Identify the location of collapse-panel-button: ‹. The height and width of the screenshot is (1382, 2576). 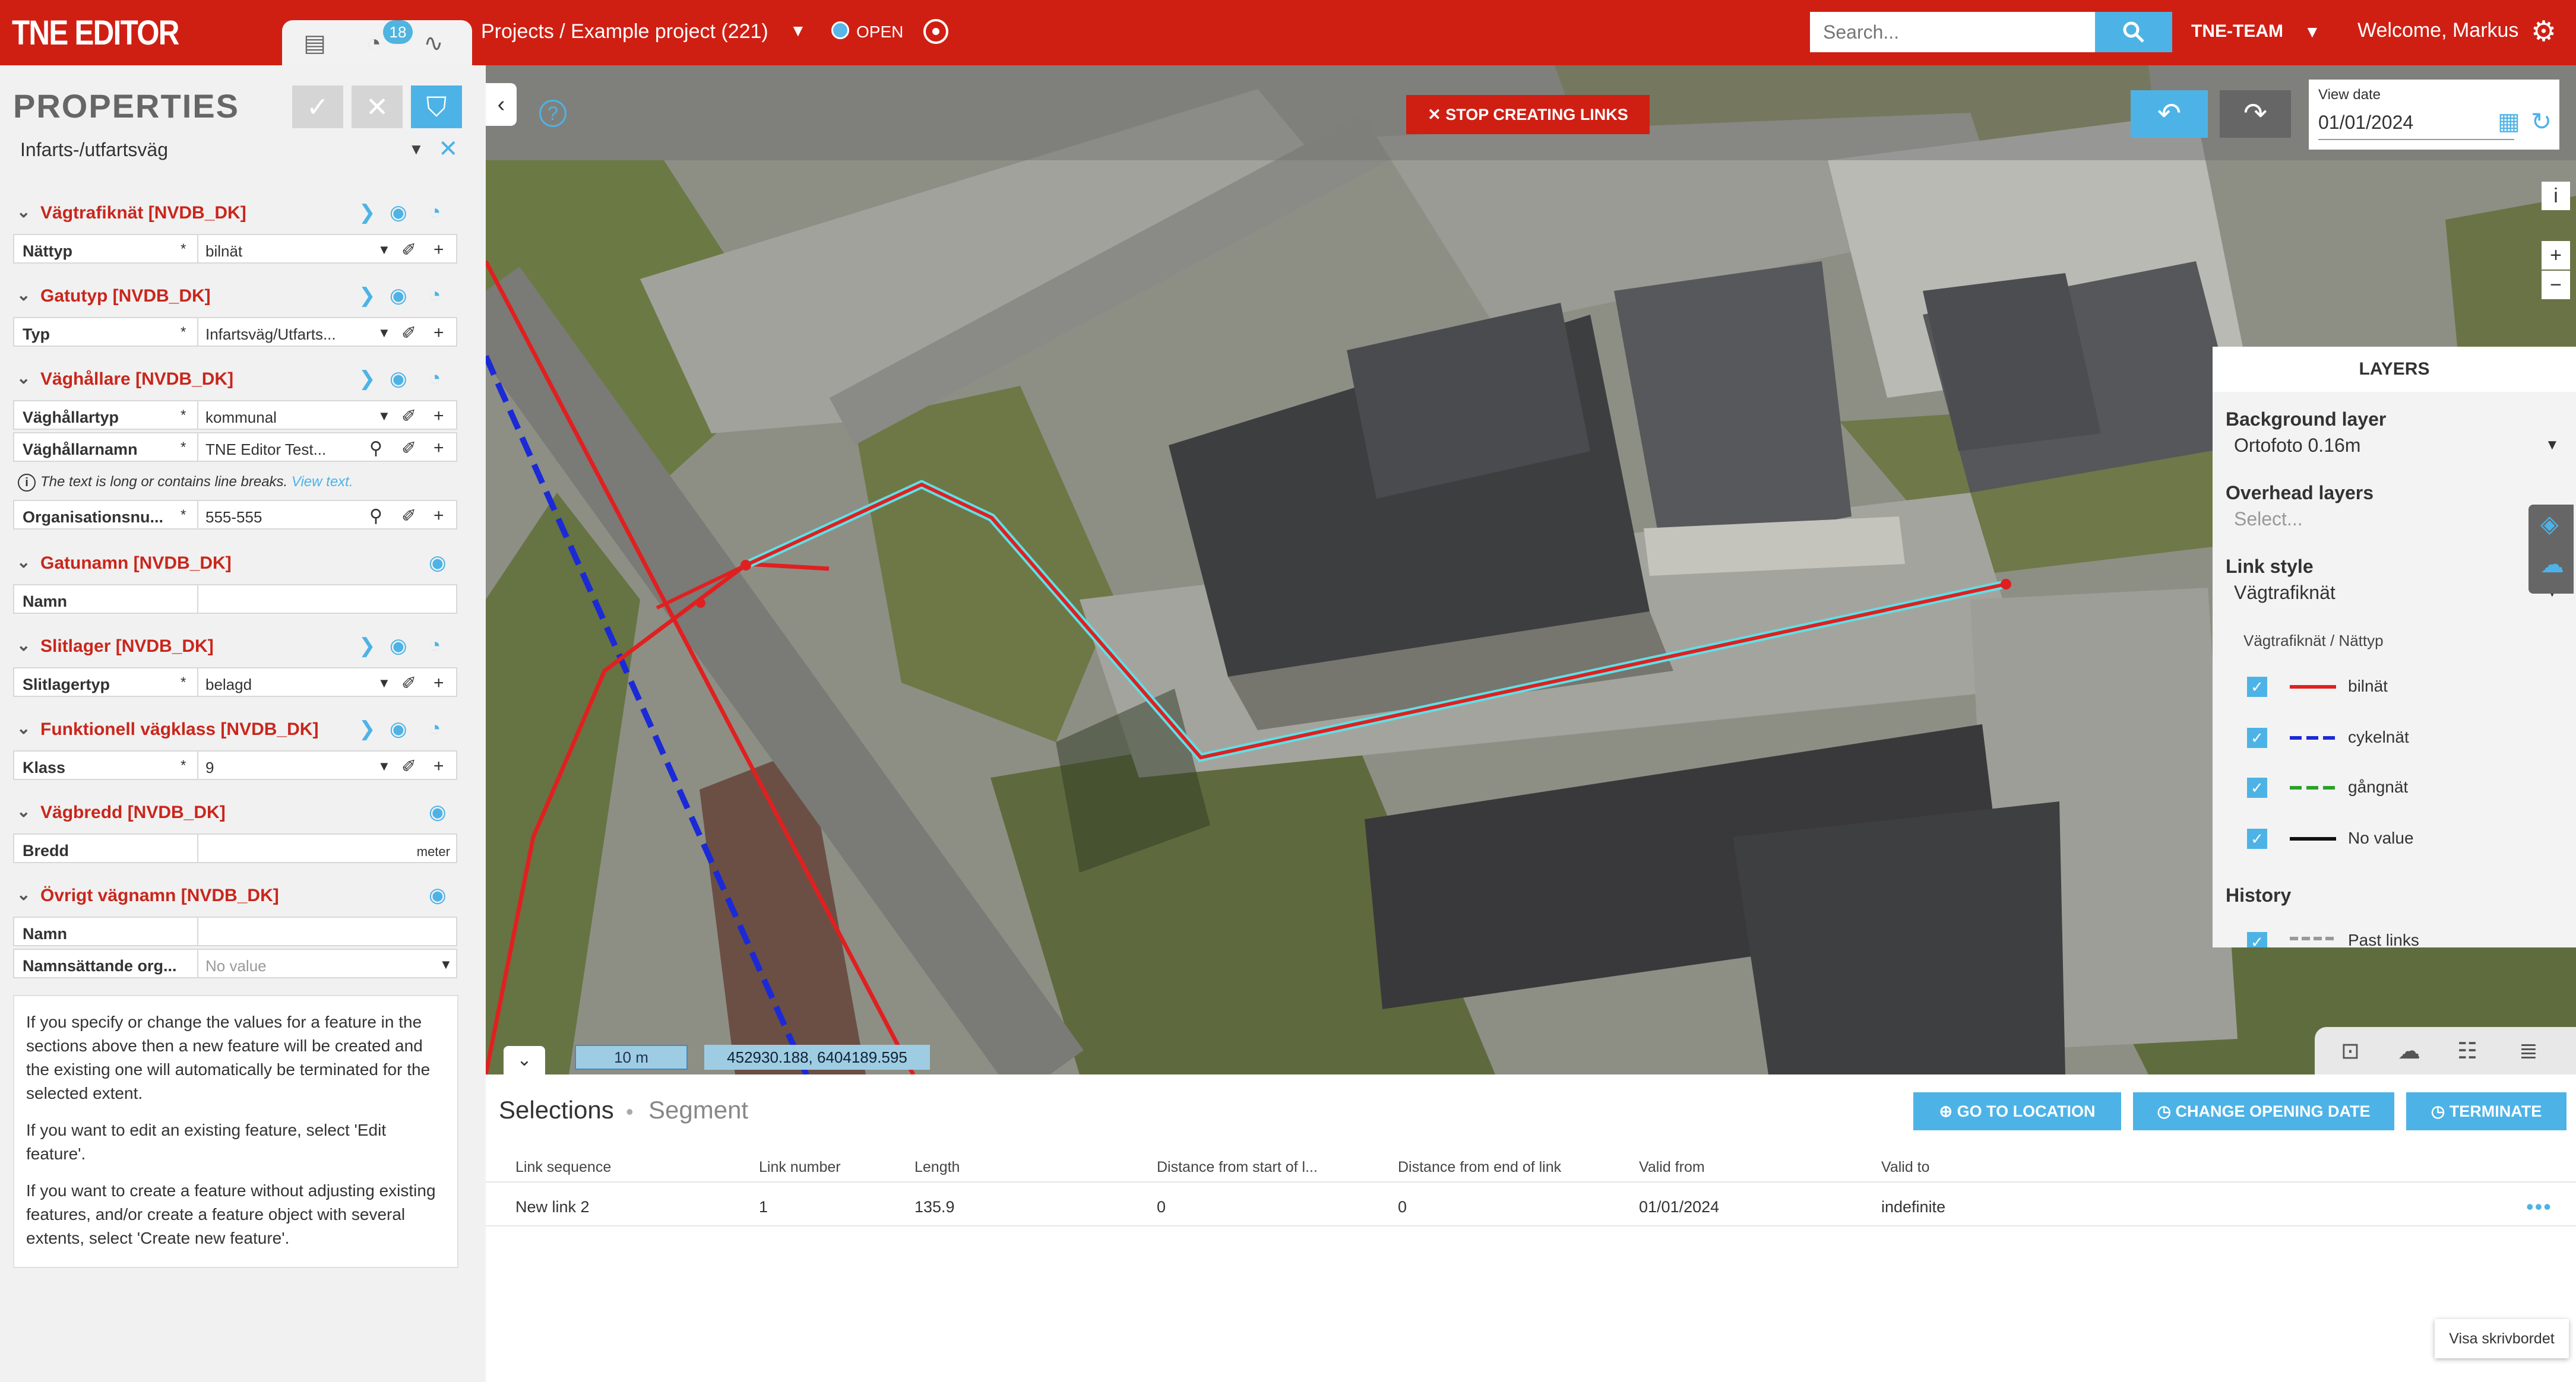
(501, 105).